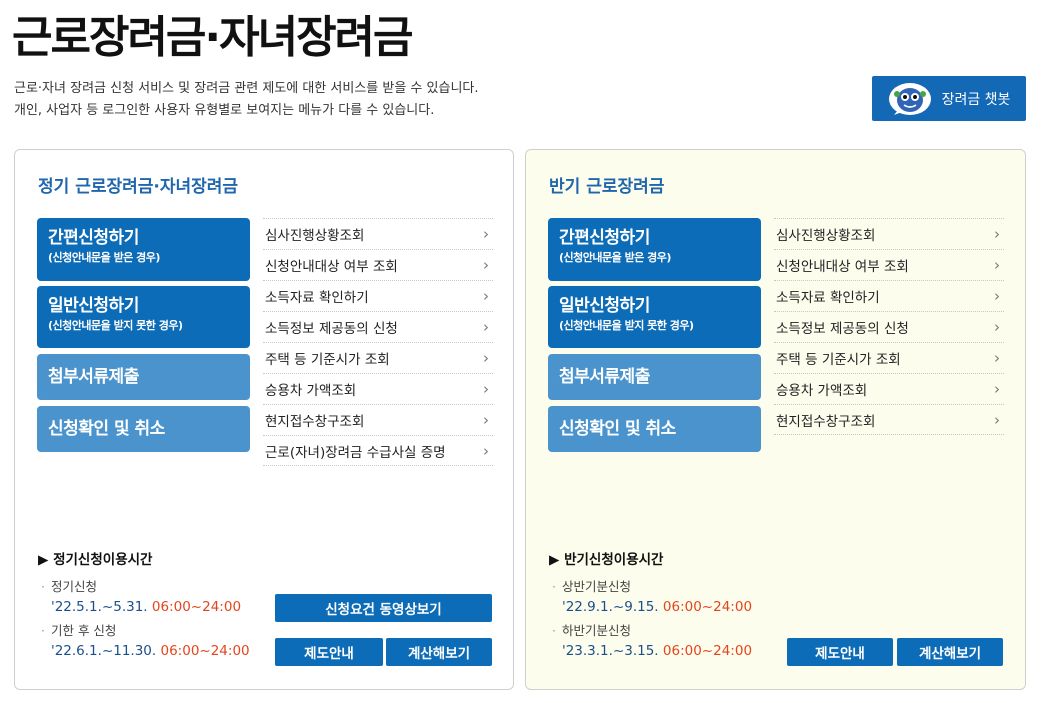 The image size is (1043, 703). Describe the element at coordinates (83, 630) in the screenshot. I see `usage-label: 기한 후 신청` at that location.